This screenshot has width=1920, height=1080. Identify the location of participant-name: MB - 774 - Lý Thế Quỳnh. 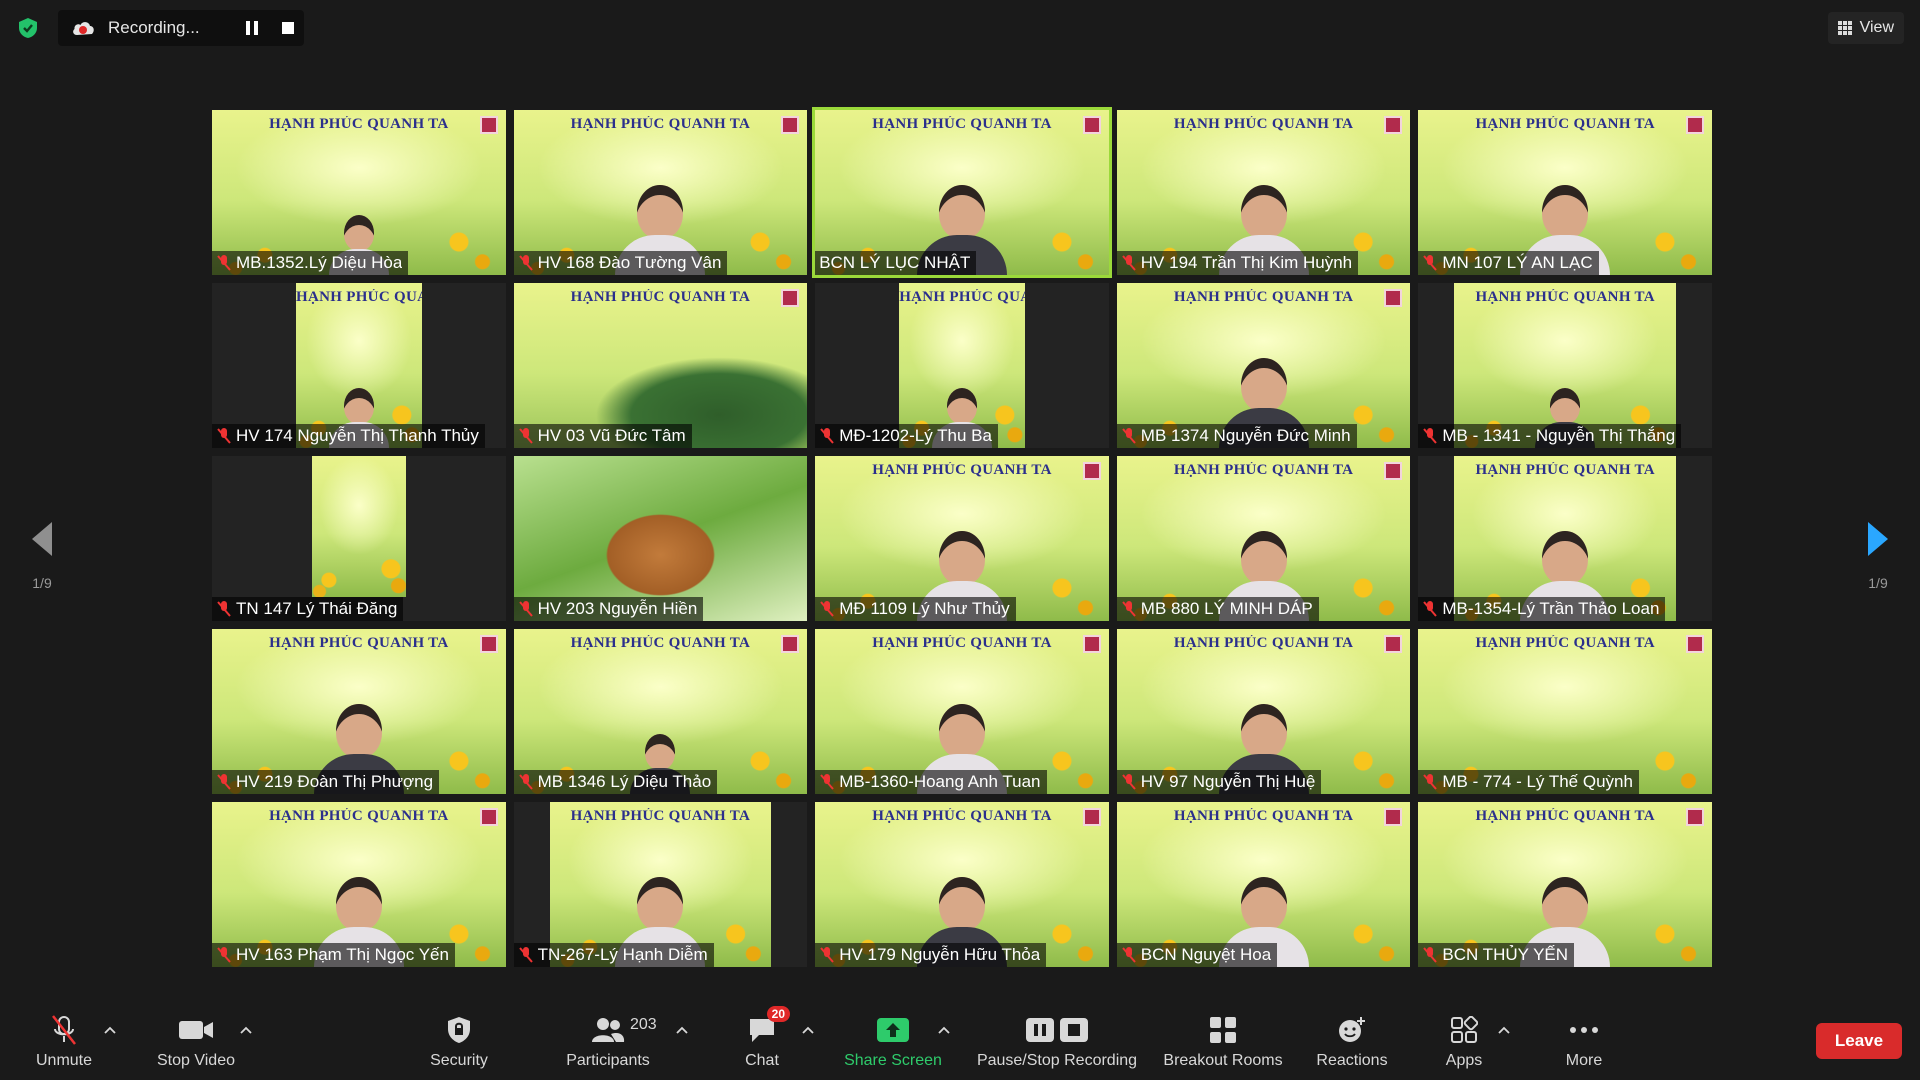
(1537, 781).